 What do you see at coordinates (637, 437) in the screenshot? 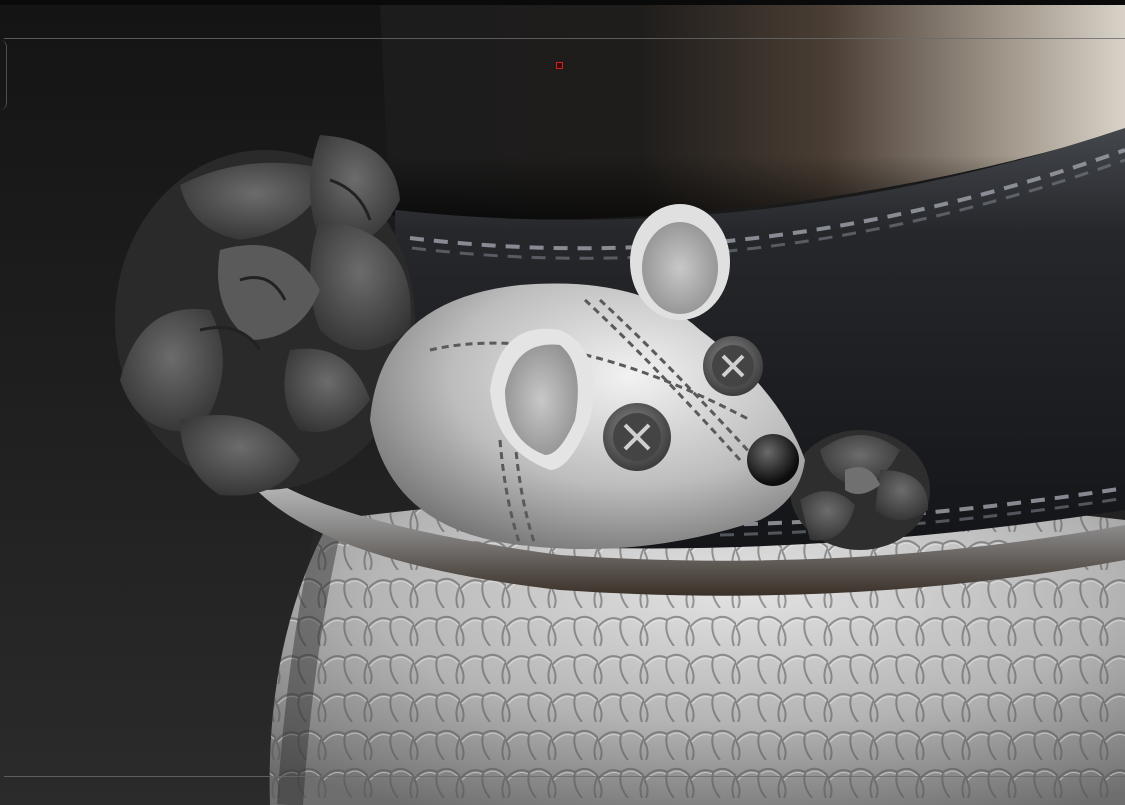
I see `mouse-eye-button-left` at bounding box center [637, 437].